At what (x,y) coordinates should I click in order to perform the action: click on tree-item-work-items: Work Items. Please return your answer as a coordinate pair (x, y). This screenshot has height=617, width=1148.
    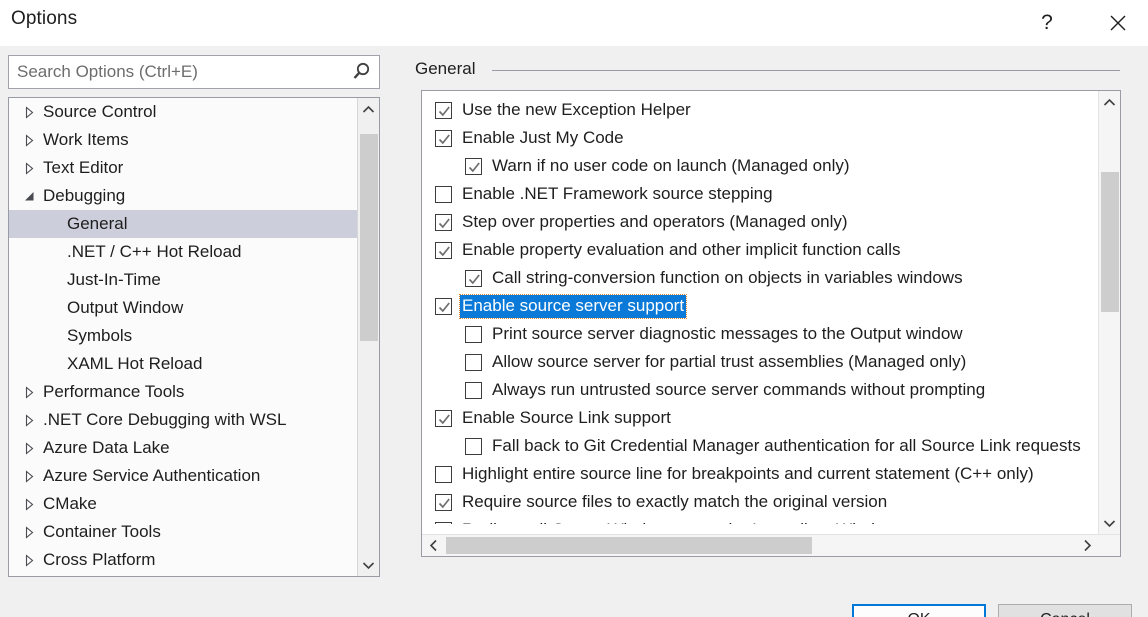
    Looking at the image, I should click on (183, 140).